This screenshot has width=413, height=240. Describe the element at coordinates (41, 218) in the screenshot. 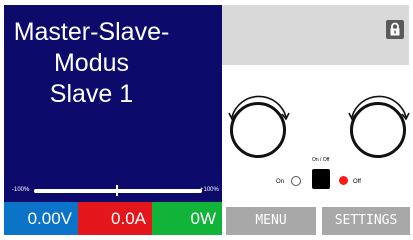

I see `voltage-readout: 0.00V` at that location.